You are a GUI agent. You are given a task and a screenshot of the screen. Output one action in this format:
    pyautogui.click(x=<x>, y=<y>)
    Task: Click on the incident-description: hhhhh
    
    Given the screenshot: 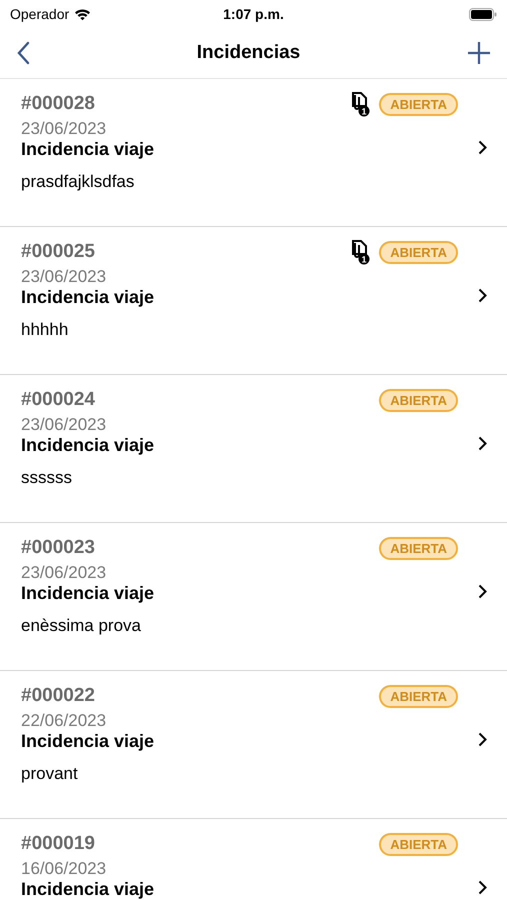 What is the action you would take?
    pyautogui.click(x=45, y=330)
    